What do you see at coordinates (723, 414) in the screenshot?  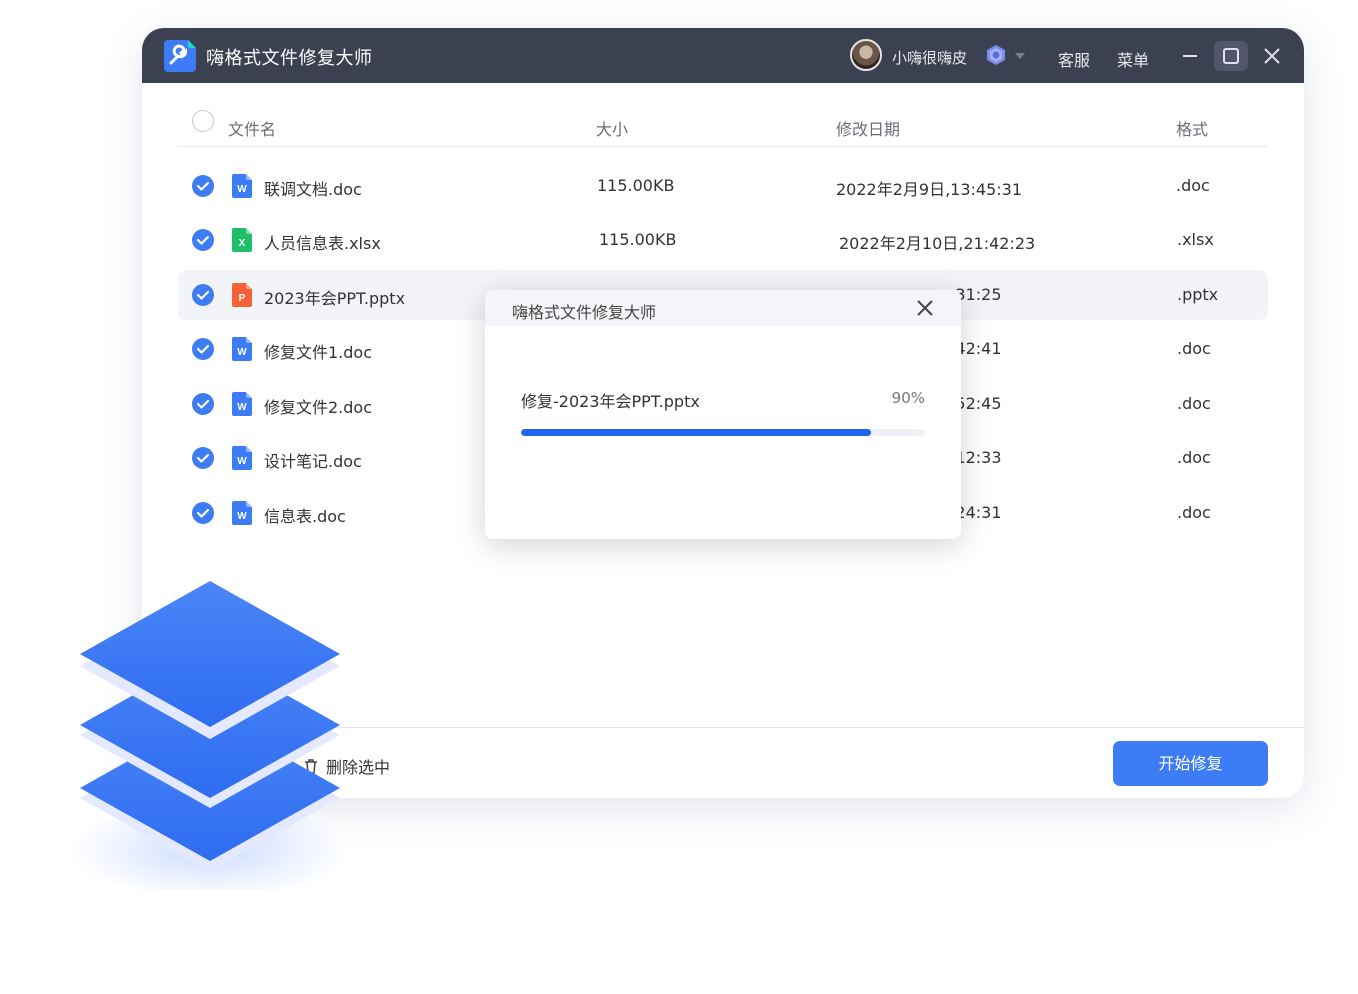 I see `repair-progress-dialog: 嗨格式文件修复大师 修复-2023年会PPT.pptx 90%` at bounding box center [723, 414].